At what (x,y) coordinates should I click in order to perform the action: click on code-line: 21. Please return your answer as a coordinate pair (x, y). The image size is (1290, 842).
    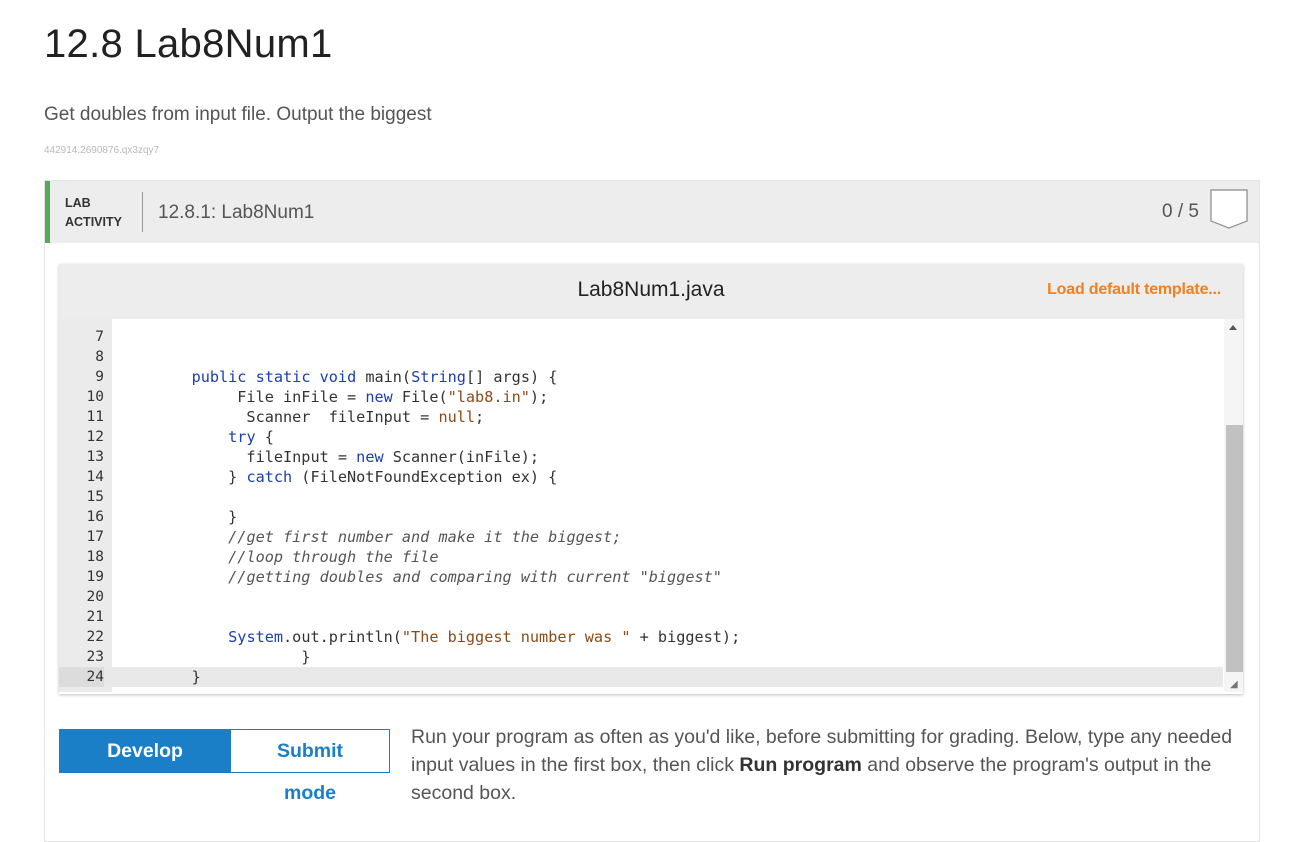
    Looking at the image, I should click on (641, 617).